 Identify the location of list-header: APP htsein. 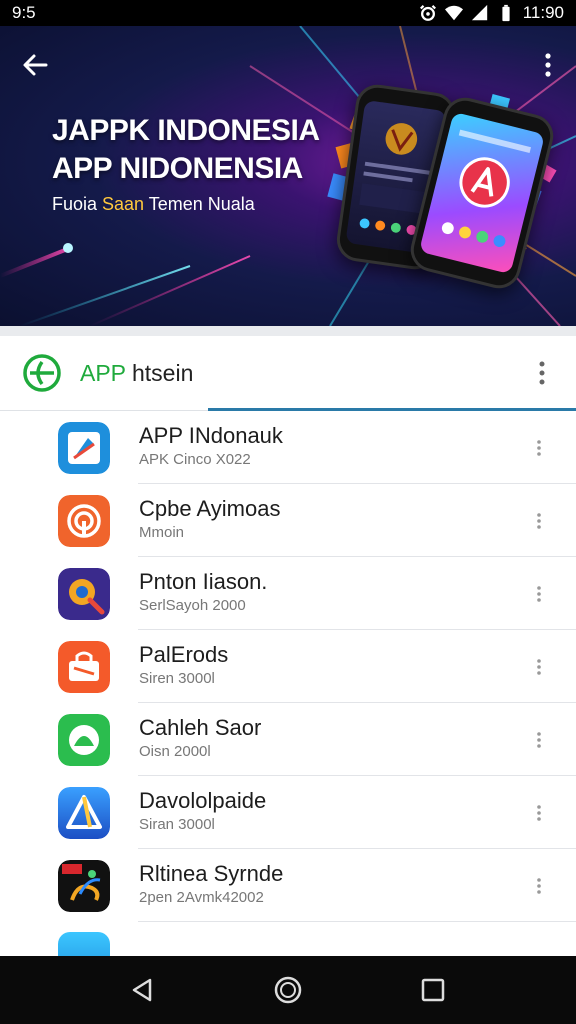
(288, 373).